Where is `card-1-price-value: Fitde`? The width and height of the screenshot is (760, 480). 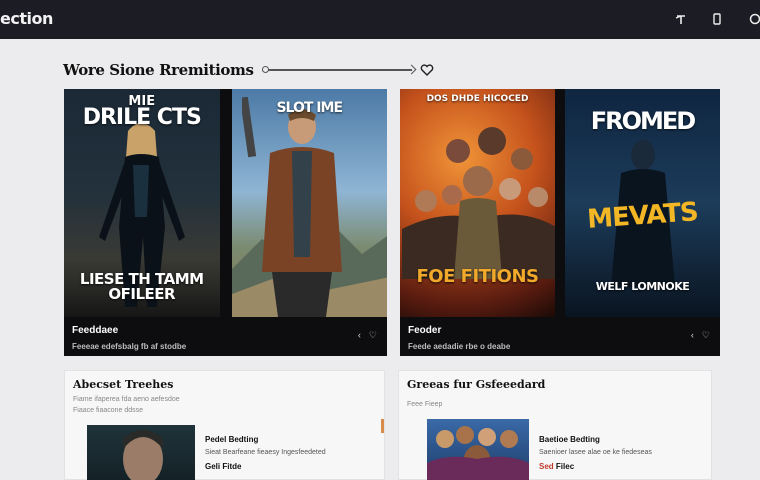 card-1-price-value: Fitde is located at coordinates (232, 466).